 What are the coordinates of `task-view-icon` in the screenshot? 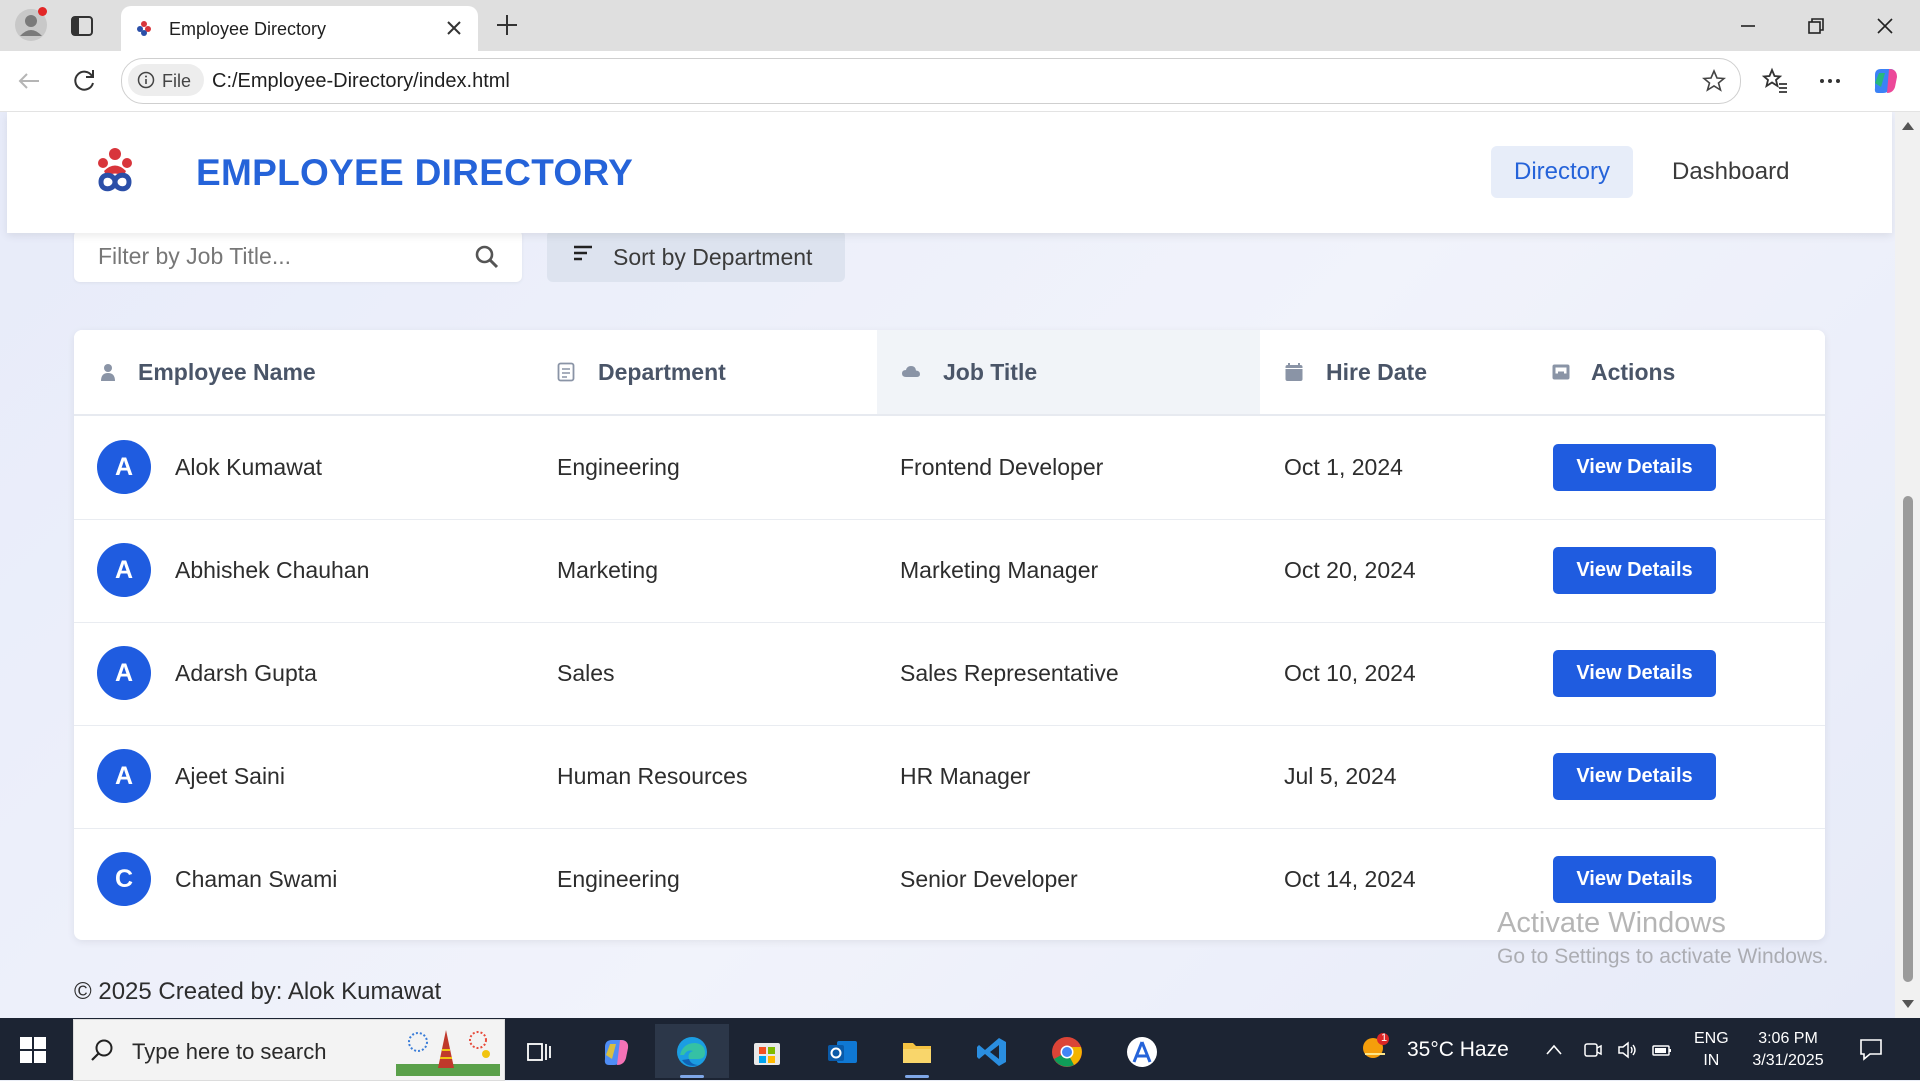 It's located at (539, 1051).